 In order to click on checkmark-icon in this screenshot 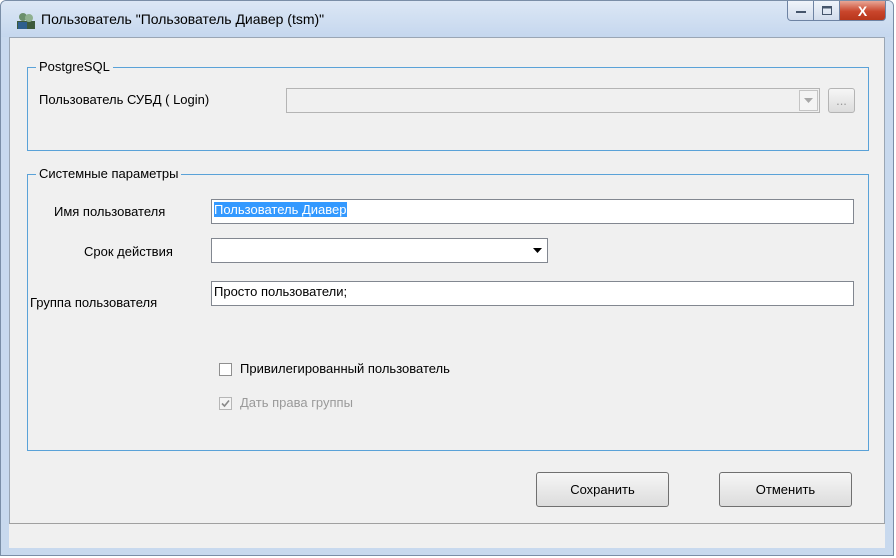, I will do `click(225, 403)`.